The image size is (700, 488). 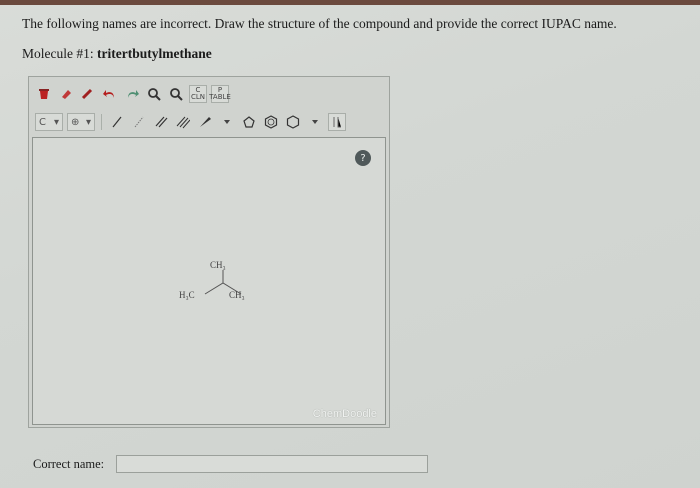 What do you see at coordinates (75, 122) in the screenshot?
I see `charge-dropdown-value: ⊕` at bounding box center [75, 122].